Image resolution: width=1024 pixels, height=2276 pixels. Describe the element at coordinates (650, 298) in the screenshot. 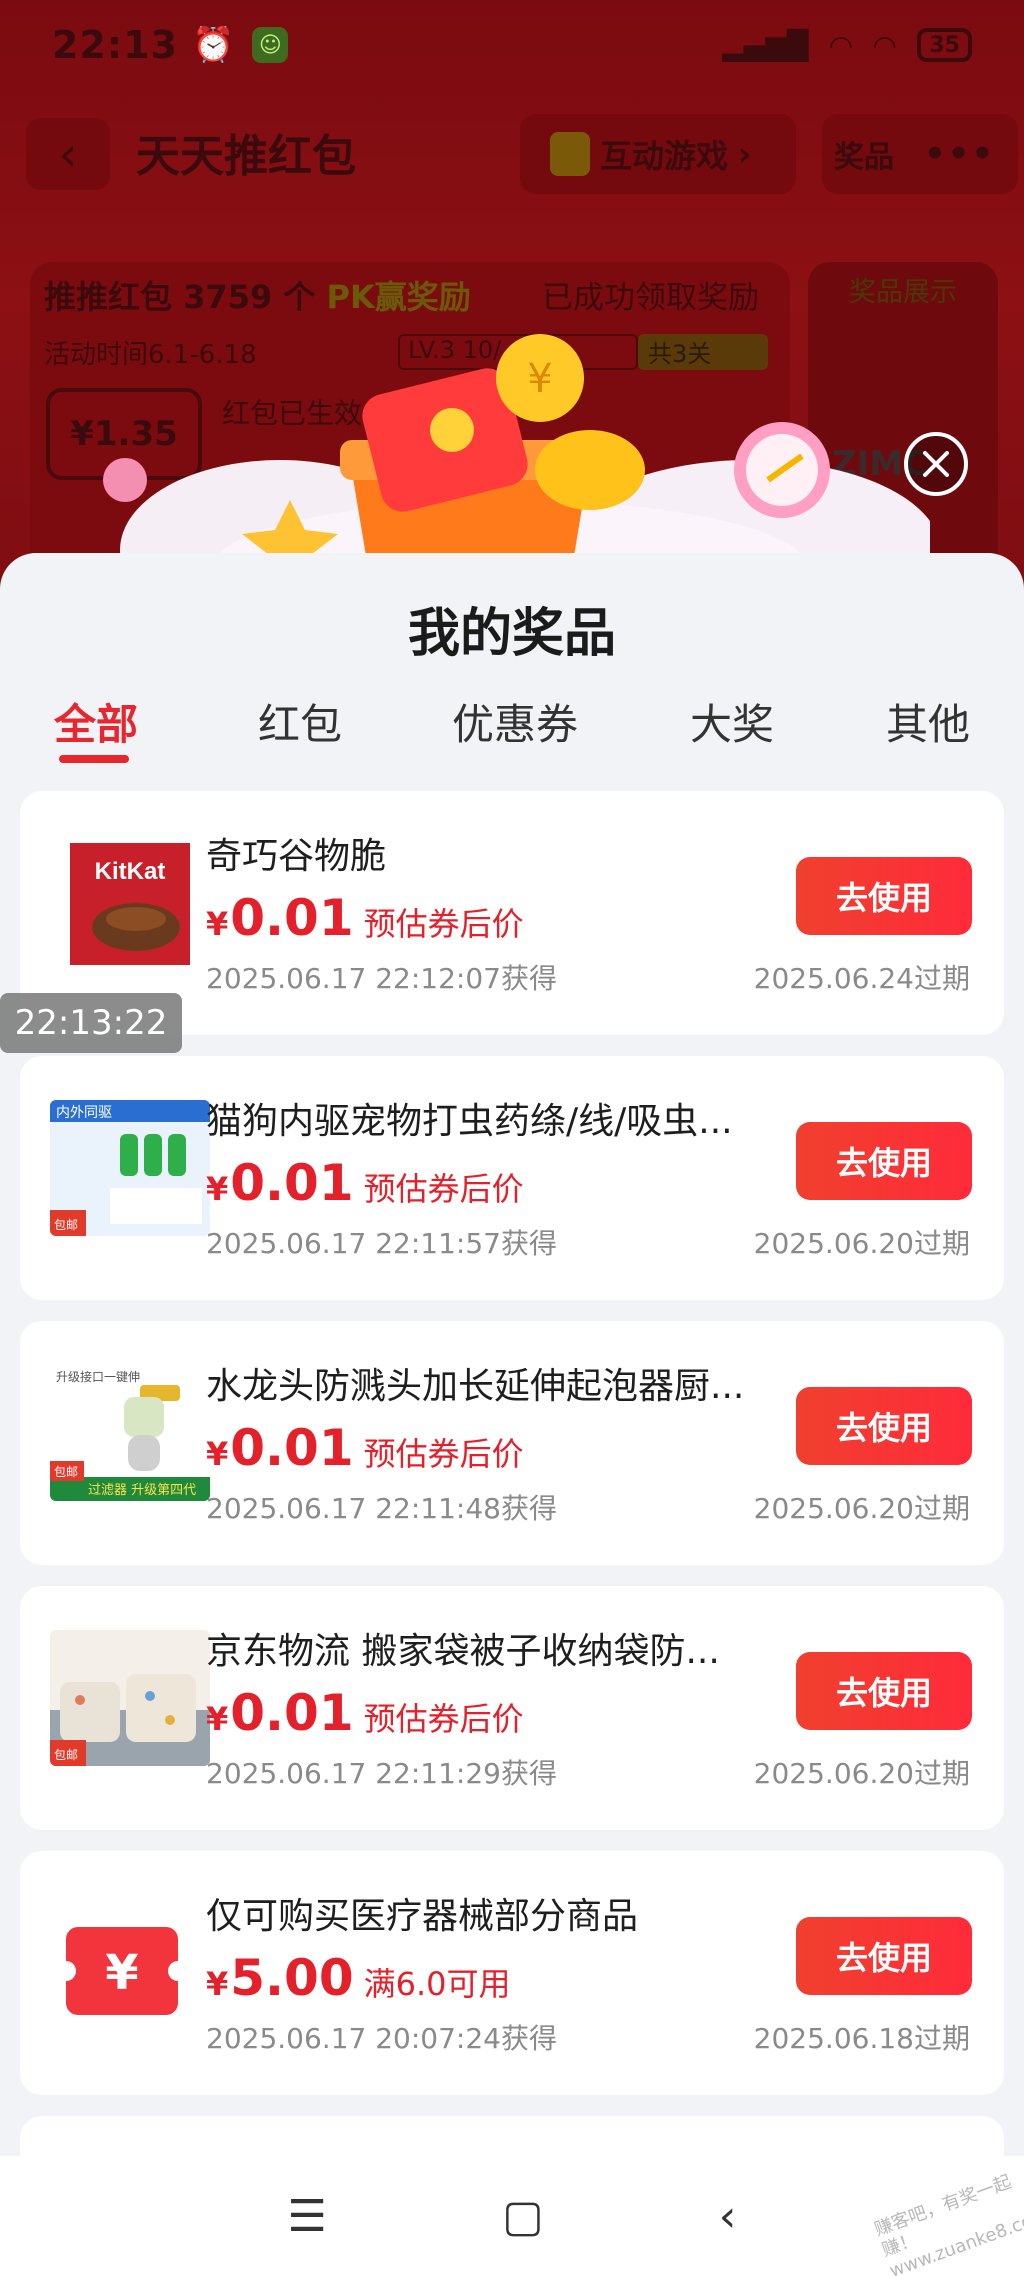

I see `reward-received-text: 已成功领取奖励` at that location.